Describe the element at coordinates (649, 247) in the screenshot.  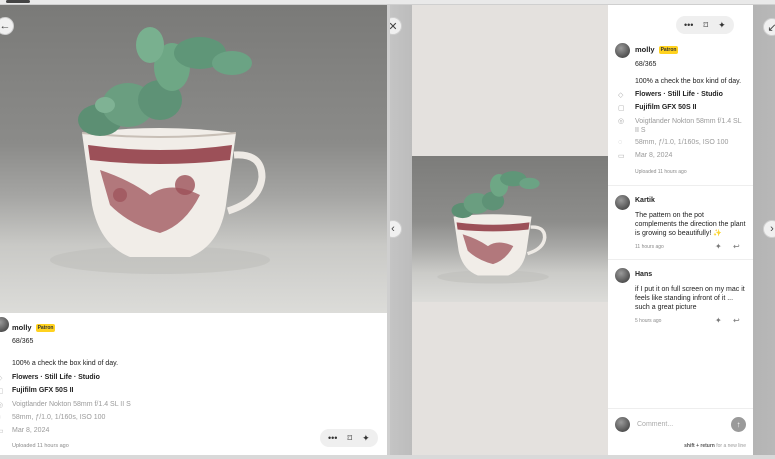
I see `comment-time: 11 hours ago` at that location.